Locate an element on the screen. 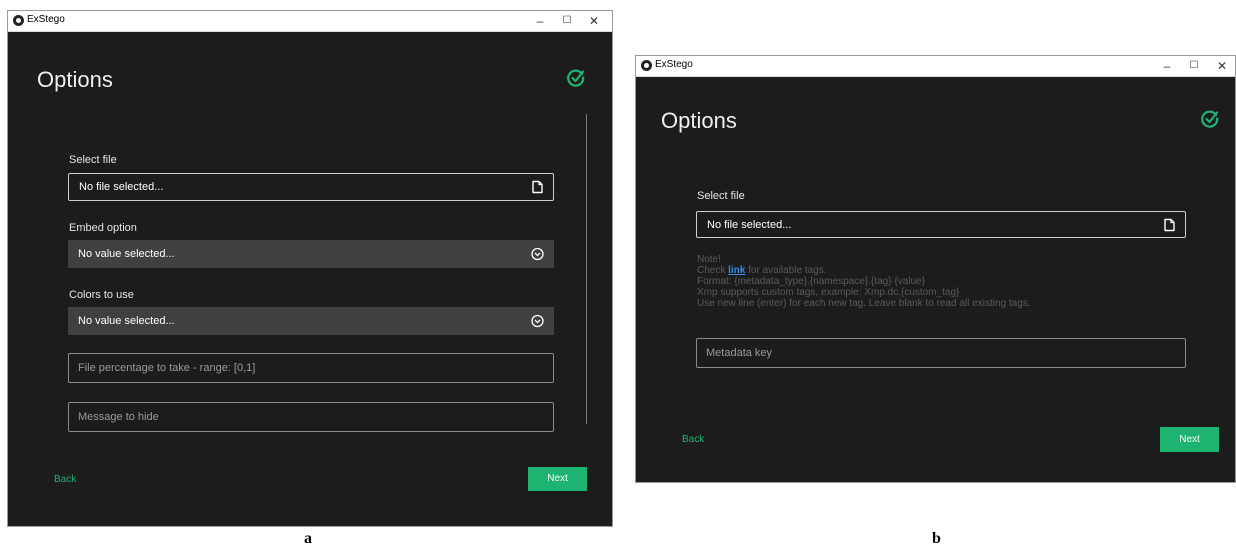  file-percentage-input: File percentage to take - range: [0,1] is located at coordinates (311, 368).